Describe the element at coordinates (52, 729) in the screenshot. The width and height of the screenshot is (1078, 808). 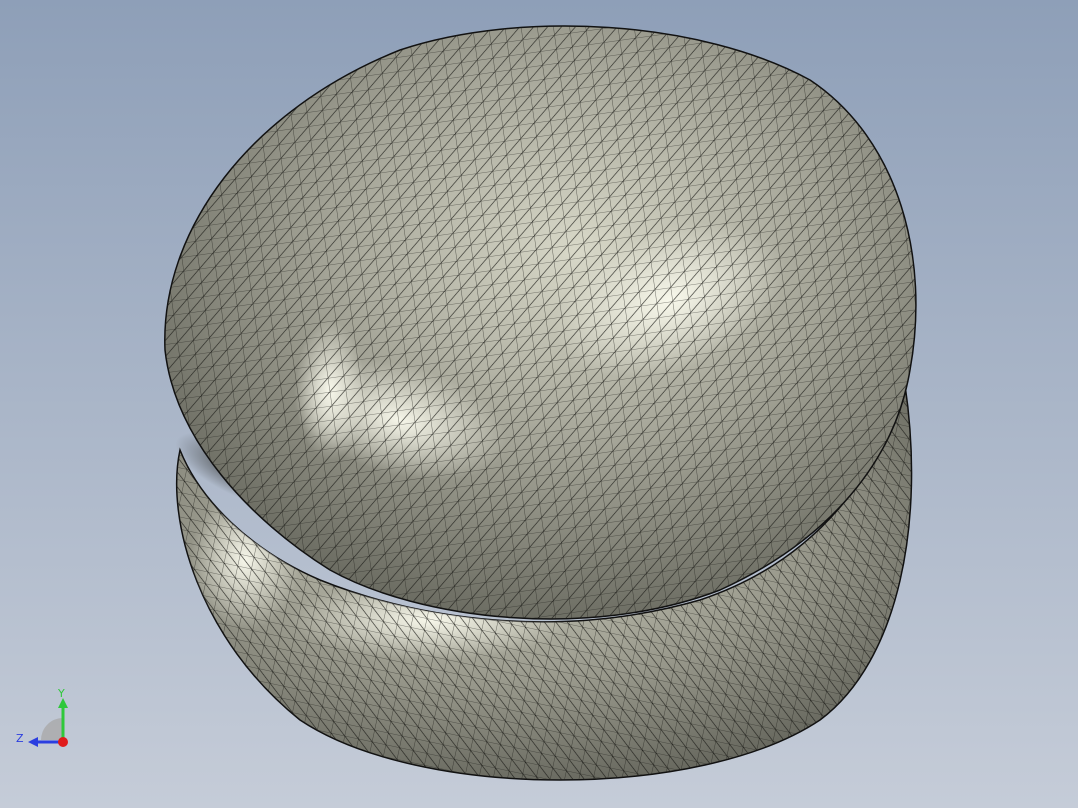
I see `triad-quadrant-icon` at that location.